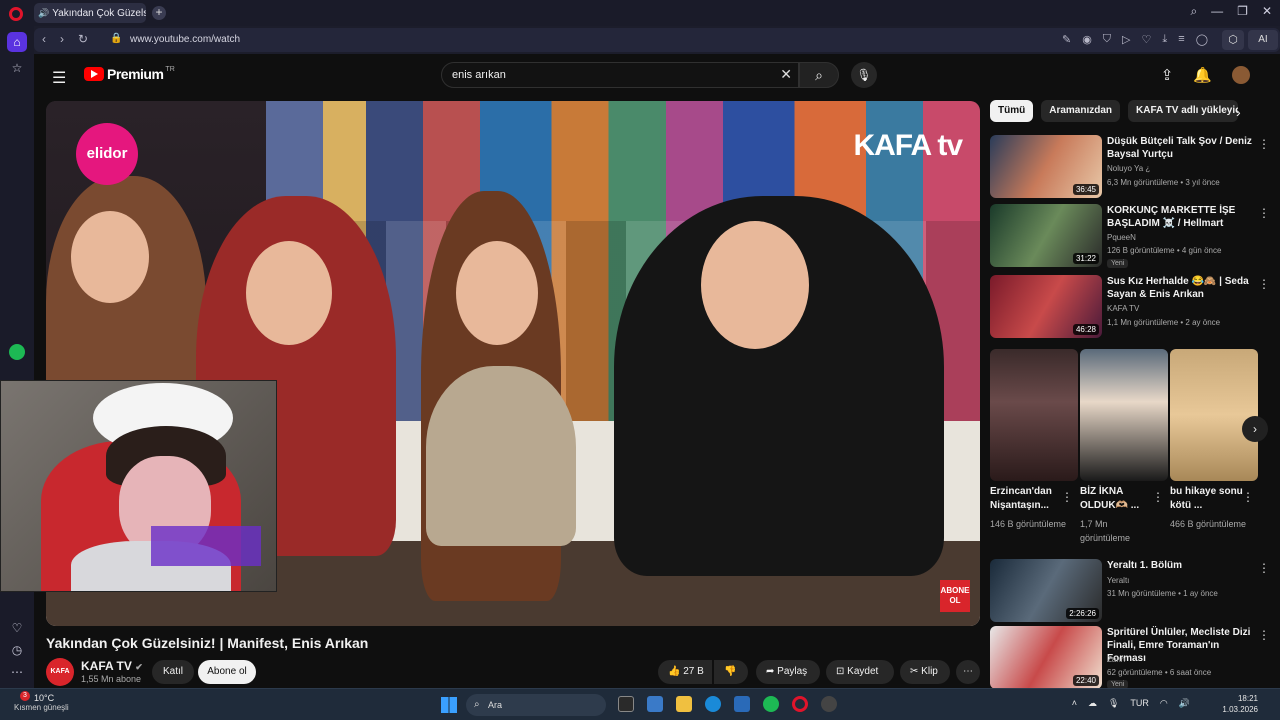  What do you see at coordinates (1242, 11) in the screenshot?
I see `maximize-button: ❐` at bounding box center [1242, 11].